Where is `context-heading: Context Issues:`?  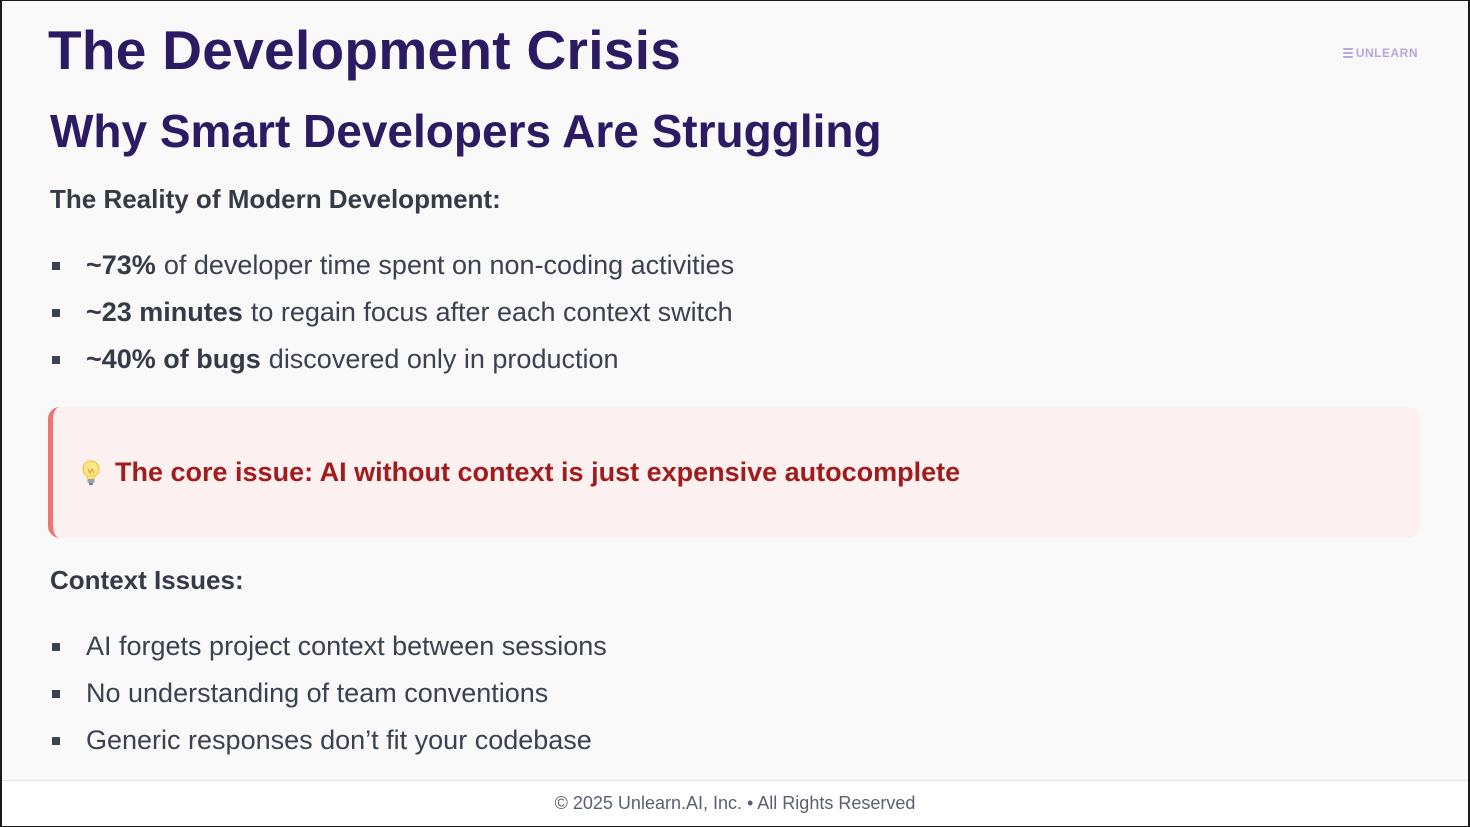
context-heading: Context Issues: is located at coordinates (147, 580).